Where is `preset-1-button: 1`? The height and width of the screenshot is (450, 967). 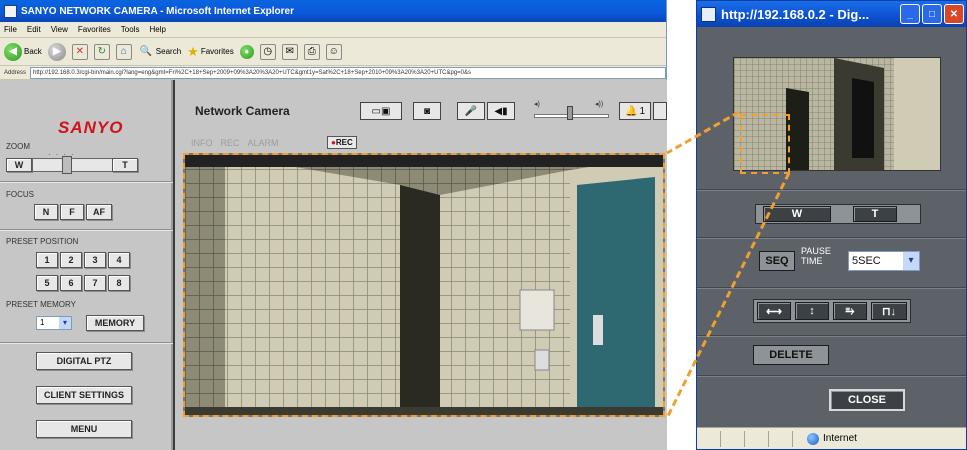 preset-1-button: 1 is located at coordinates (47, 260).